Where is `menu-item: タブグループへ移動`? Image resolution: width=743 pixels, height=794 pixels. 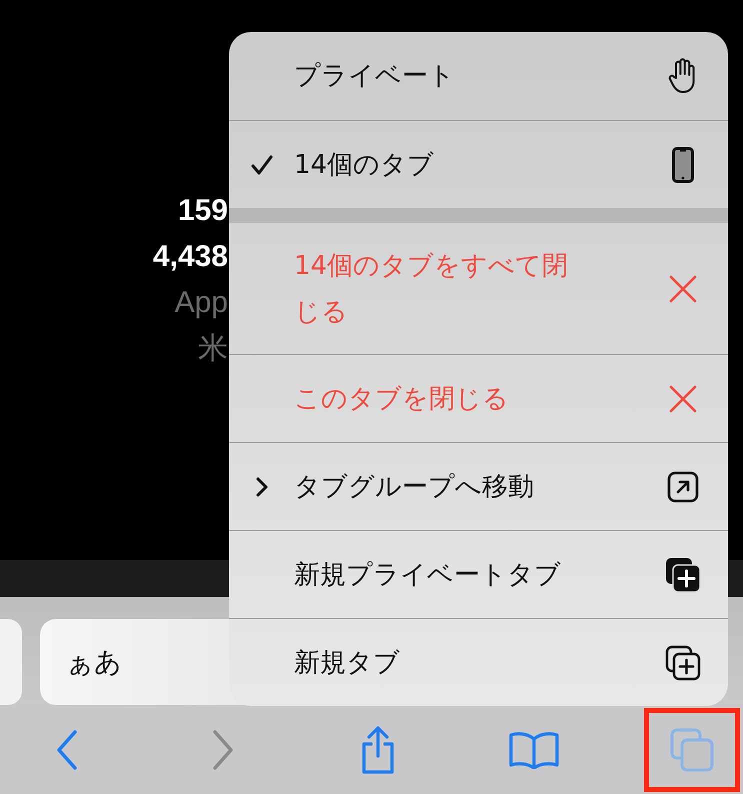 menu-item: タブグループへ移動 is located at coordinates (478, 486).